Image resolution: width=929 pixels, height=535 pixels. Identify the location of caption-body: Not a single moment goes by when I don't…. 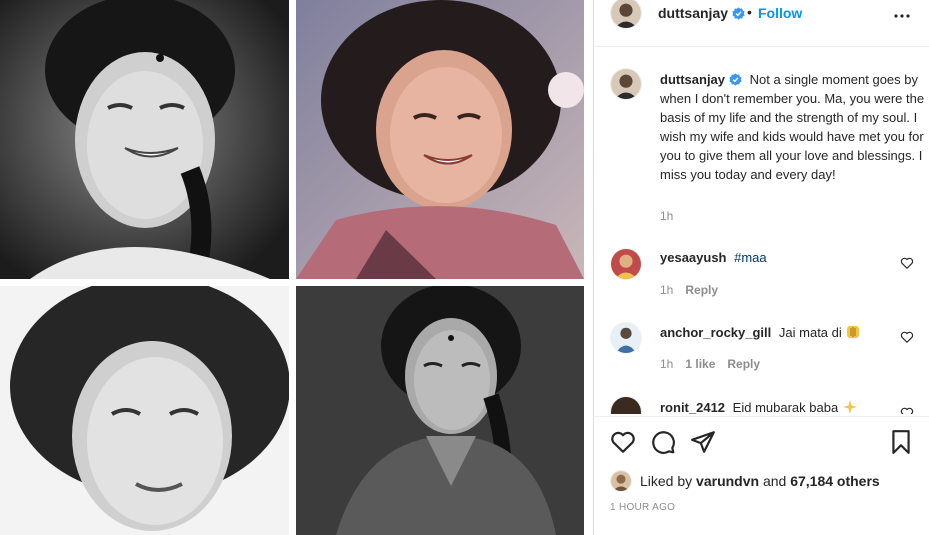
(792, 127).